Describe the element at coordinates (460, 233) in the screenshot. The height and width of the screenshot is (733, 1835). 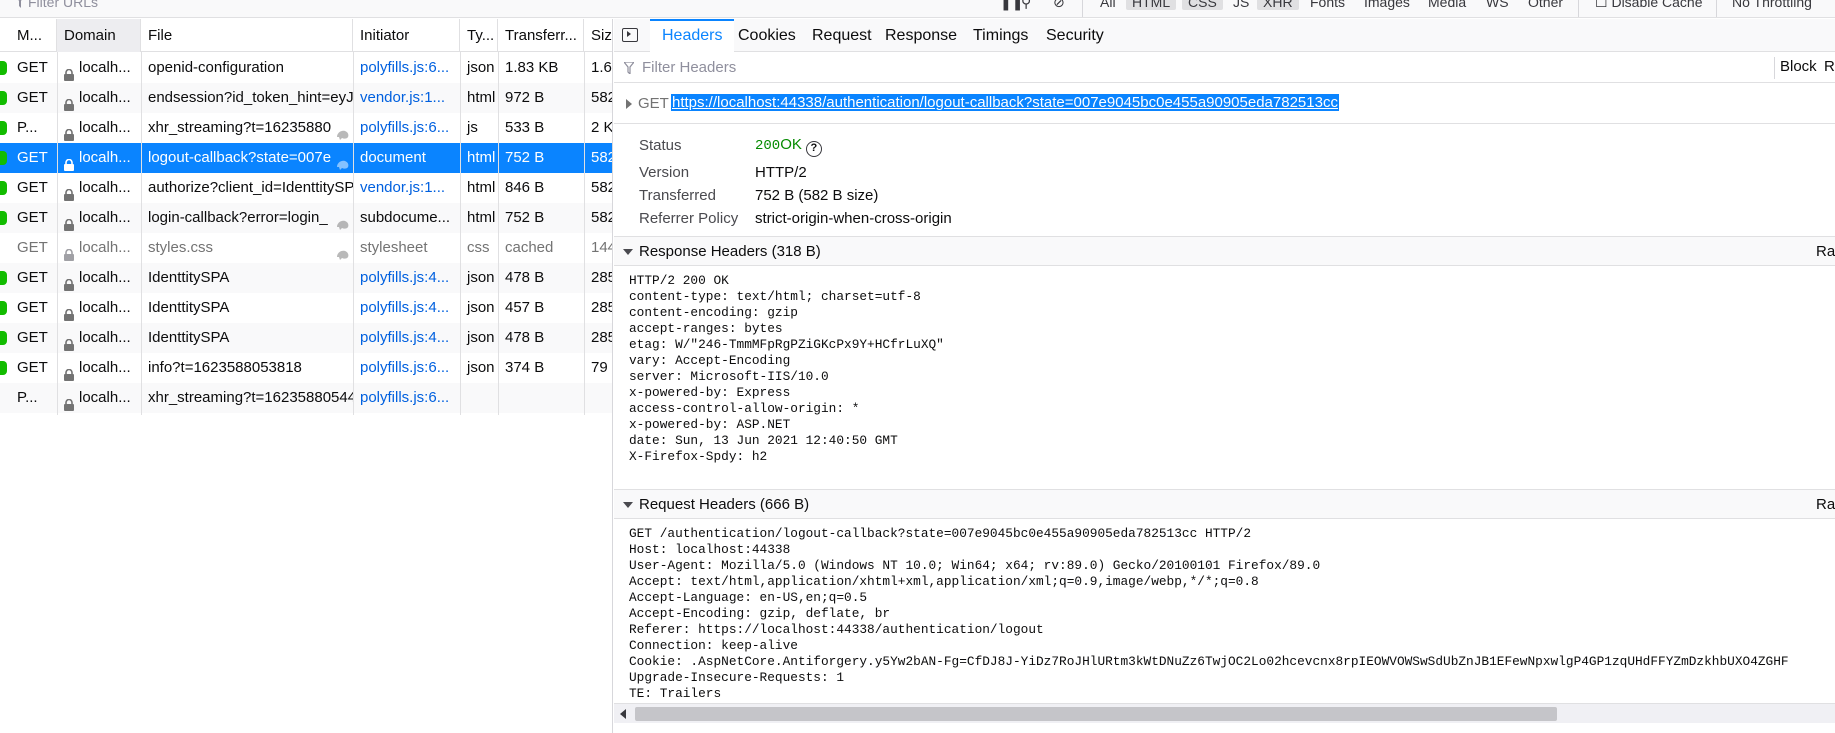
I see `column-divider` at that location.